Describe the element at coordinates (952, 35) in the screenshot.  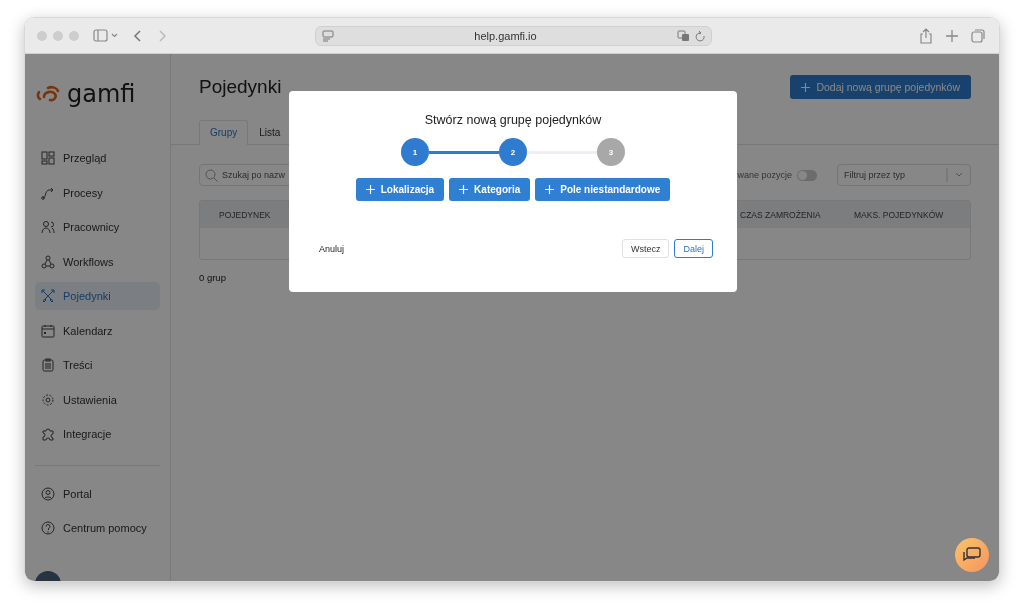
I see `new-tab-icon` at that location.